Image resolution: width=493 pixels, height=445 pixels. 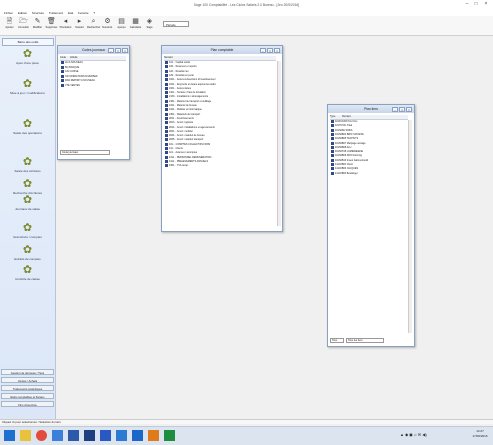 What do you see at coordinates (195, 127) in the screenshot?
I see `account-label: Amort. installations et agencements` at bounding box center [195, 127].